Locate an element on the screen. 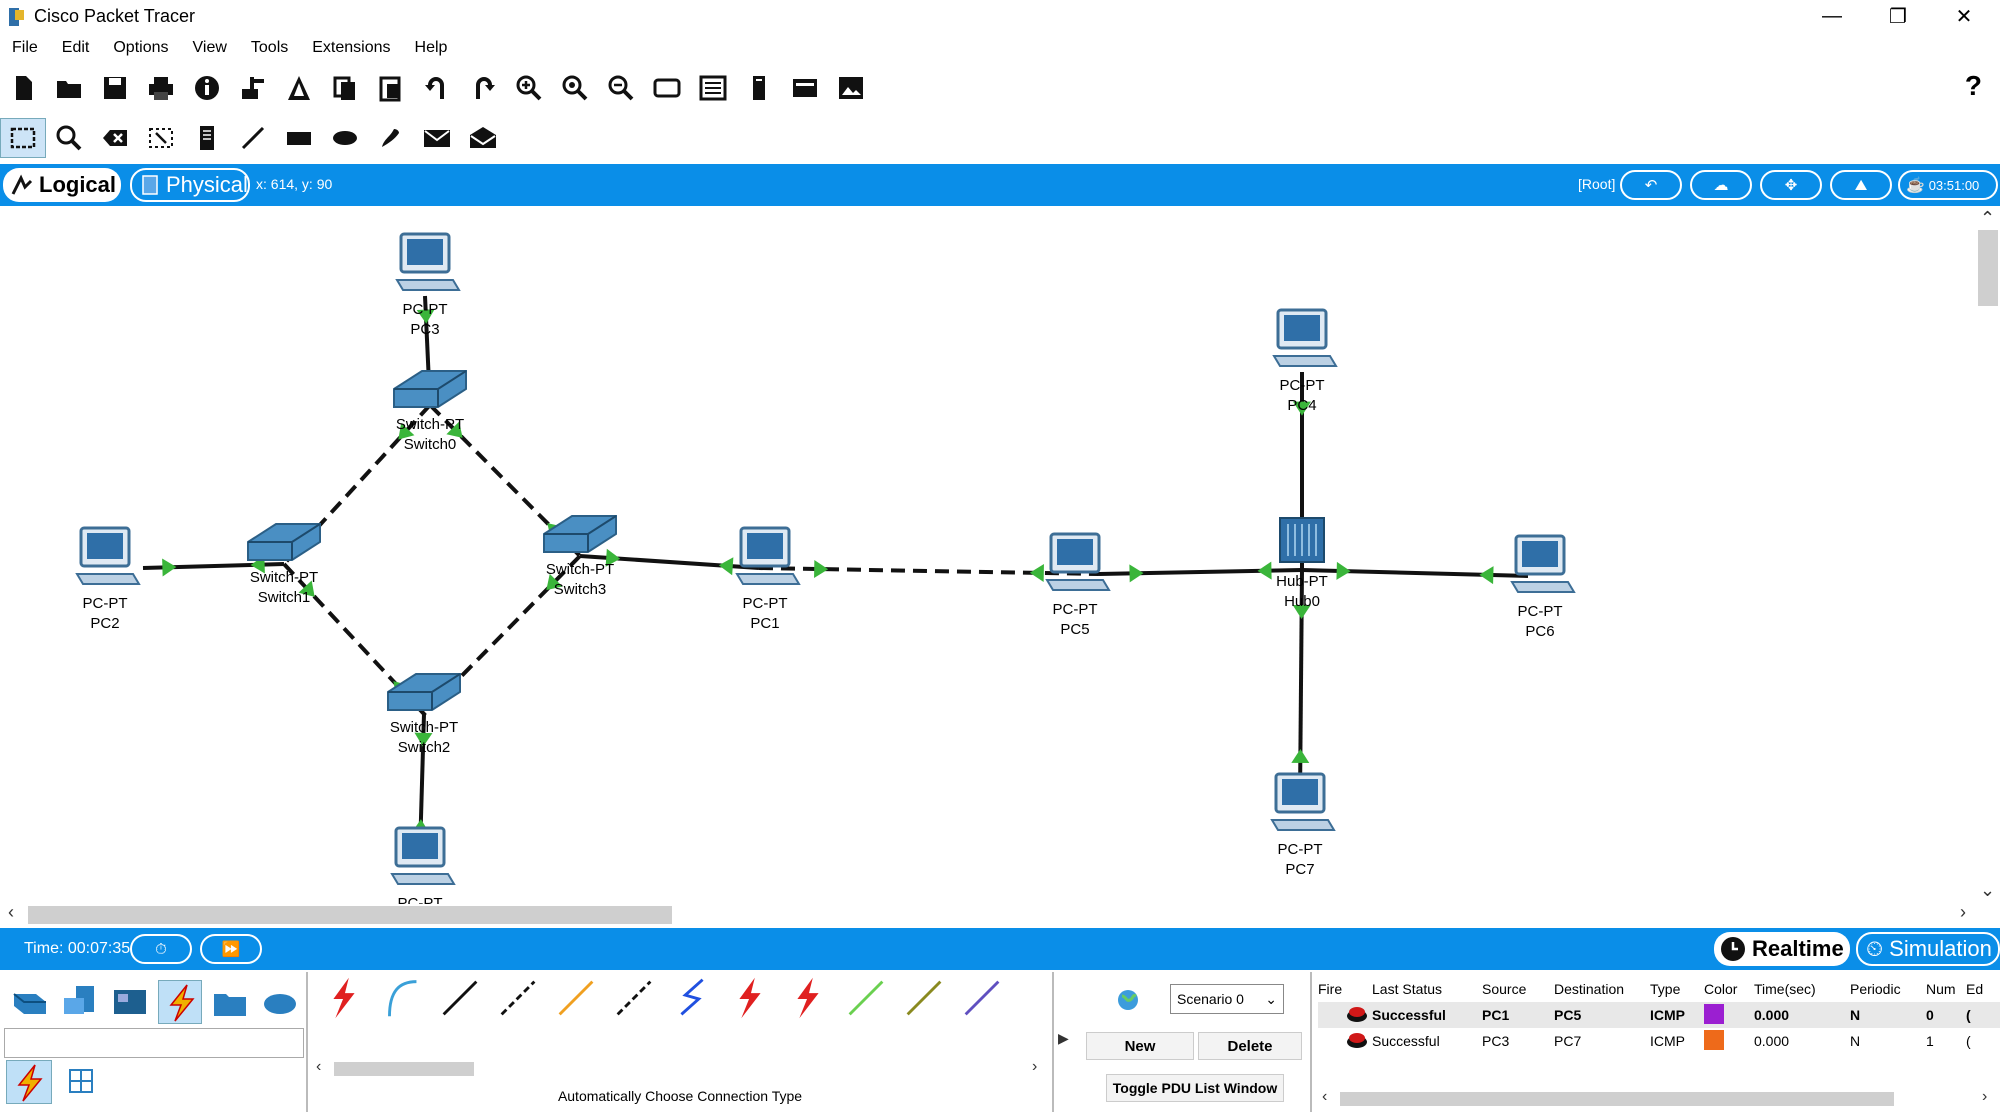  power-cycle-button: ⏱ is located at coordinates (161, 949).